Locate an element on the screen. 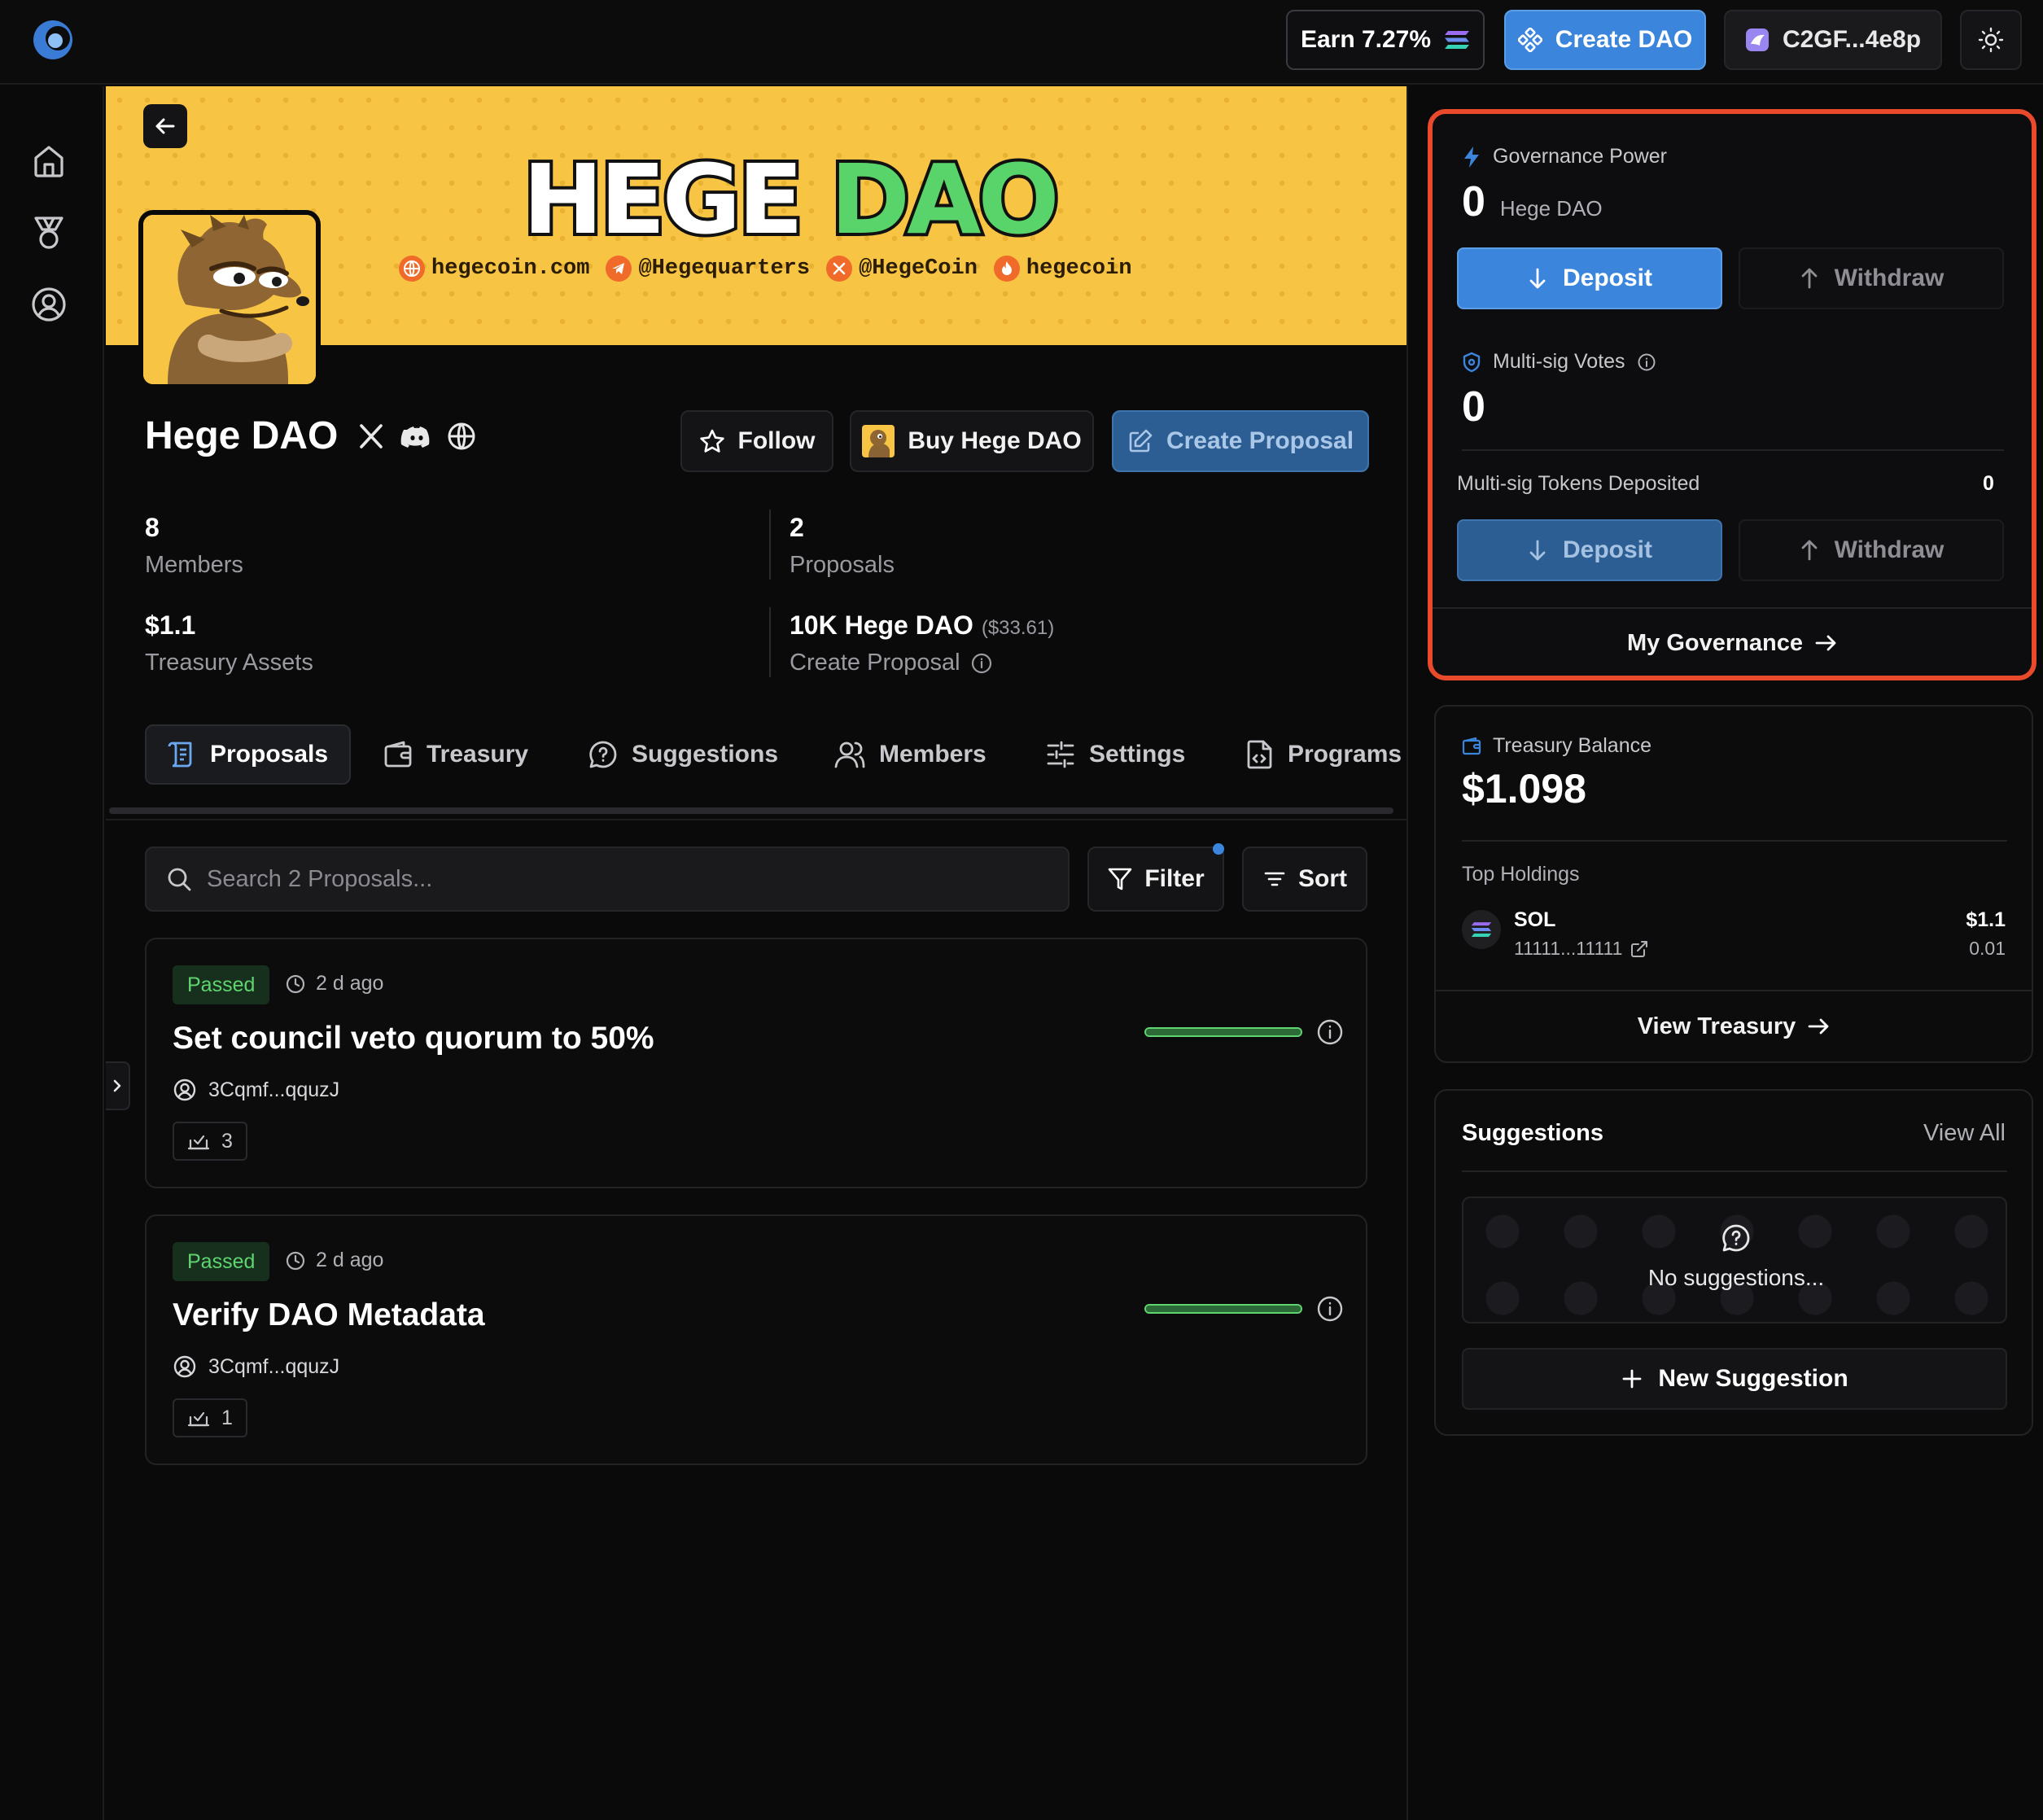 This screenshot has width=2043, height=1820. filter-label: Filter is located at coordinates (1175, 878).